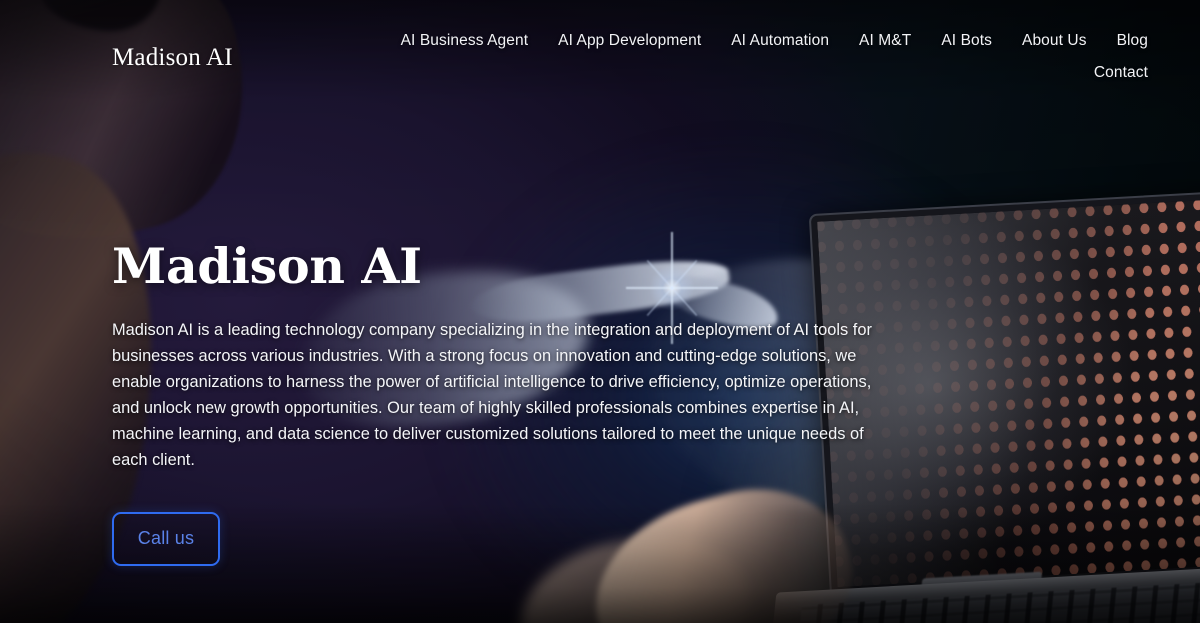 The height and width of the screenshot is (623, 1200). Describe the element at coordinates (1054, 41) in the screenshot. I see `nav-link-about-us: About Us` at that location.